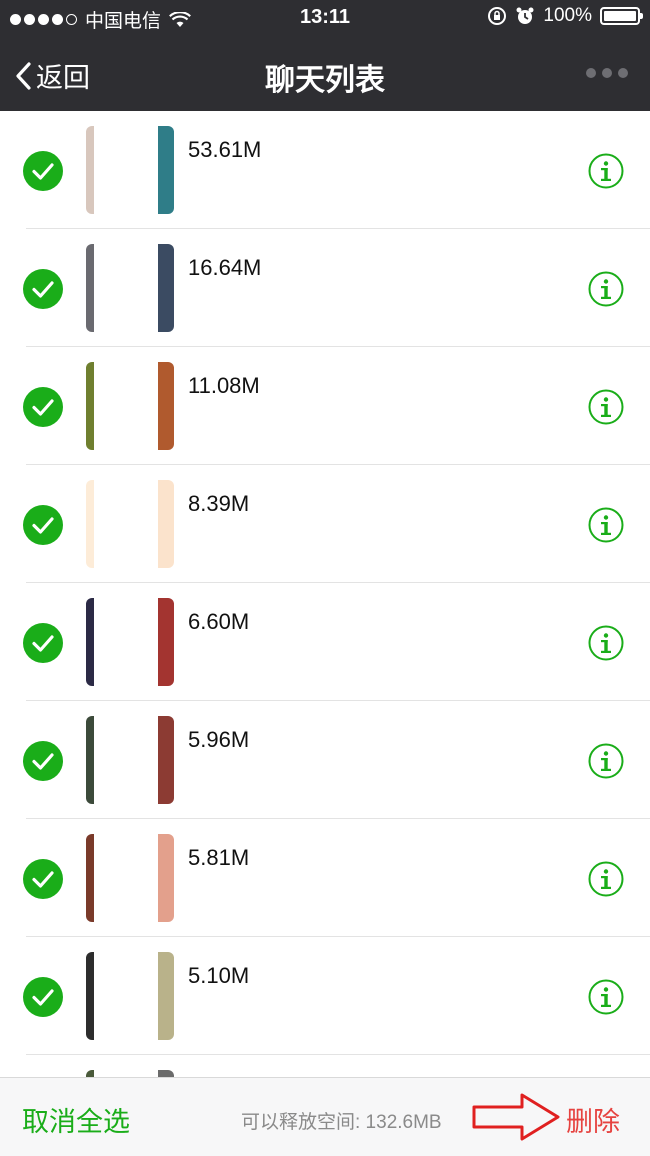 This screenshot has width=650, height=1156. What do you see at coordinates (497, 16) in the screenshot?
I see `rotation-lock-icon` at bounding box center [497, 16].